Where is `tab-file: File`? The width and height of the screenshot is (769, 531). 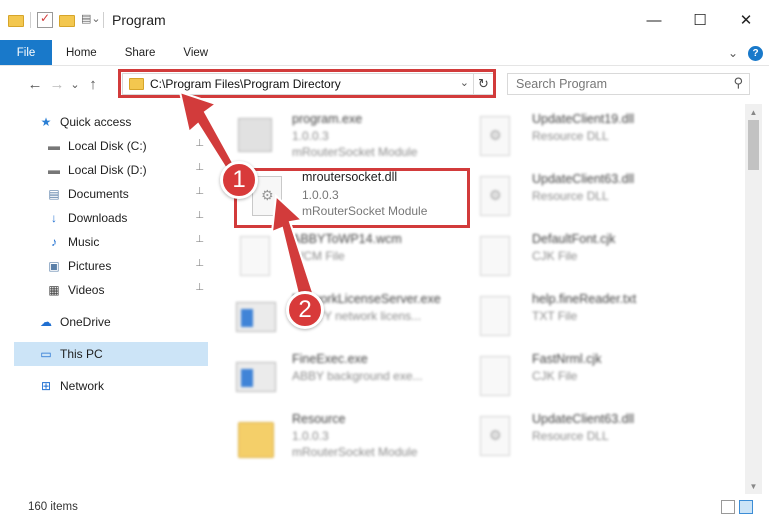 tab-file: File is located at coordinates (26, 52).